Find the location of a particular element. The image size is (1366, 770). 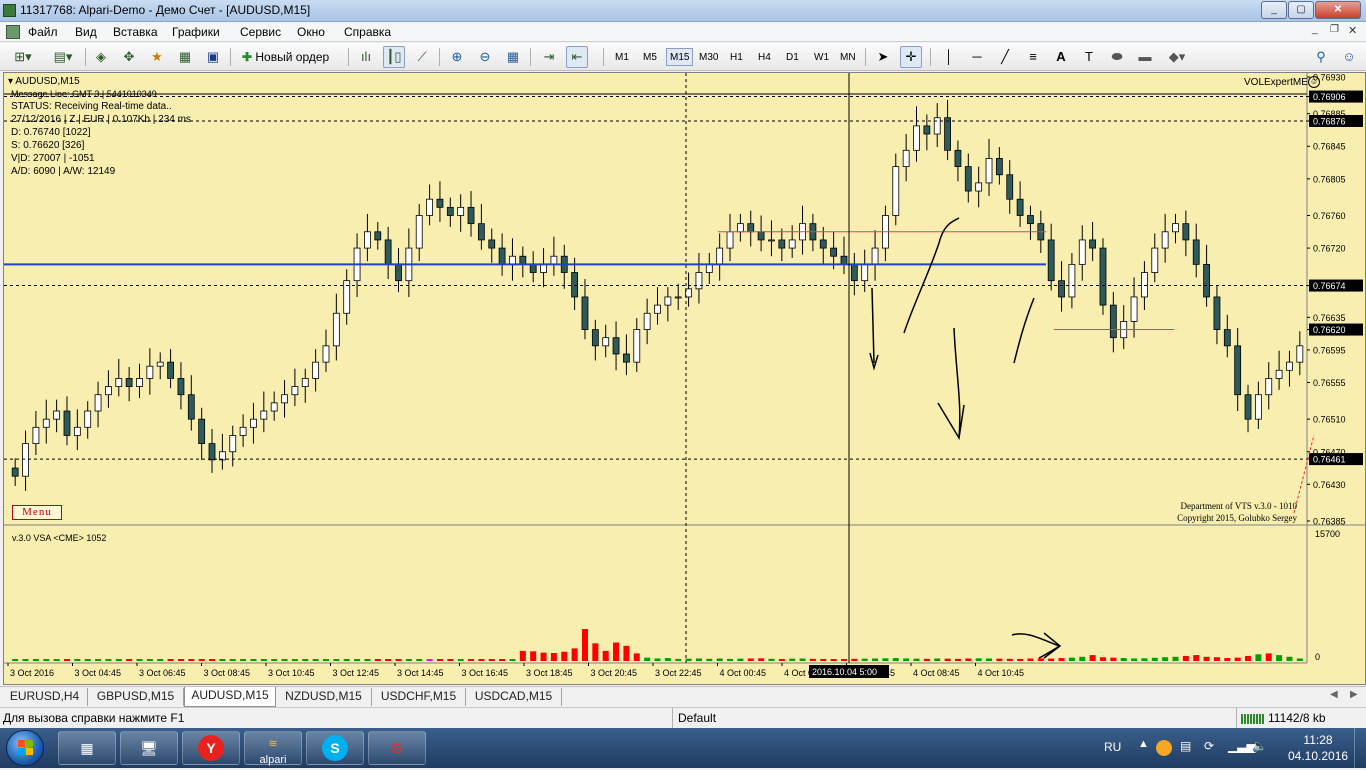

close-button: ✕ is located at coordinates (1338, 10).